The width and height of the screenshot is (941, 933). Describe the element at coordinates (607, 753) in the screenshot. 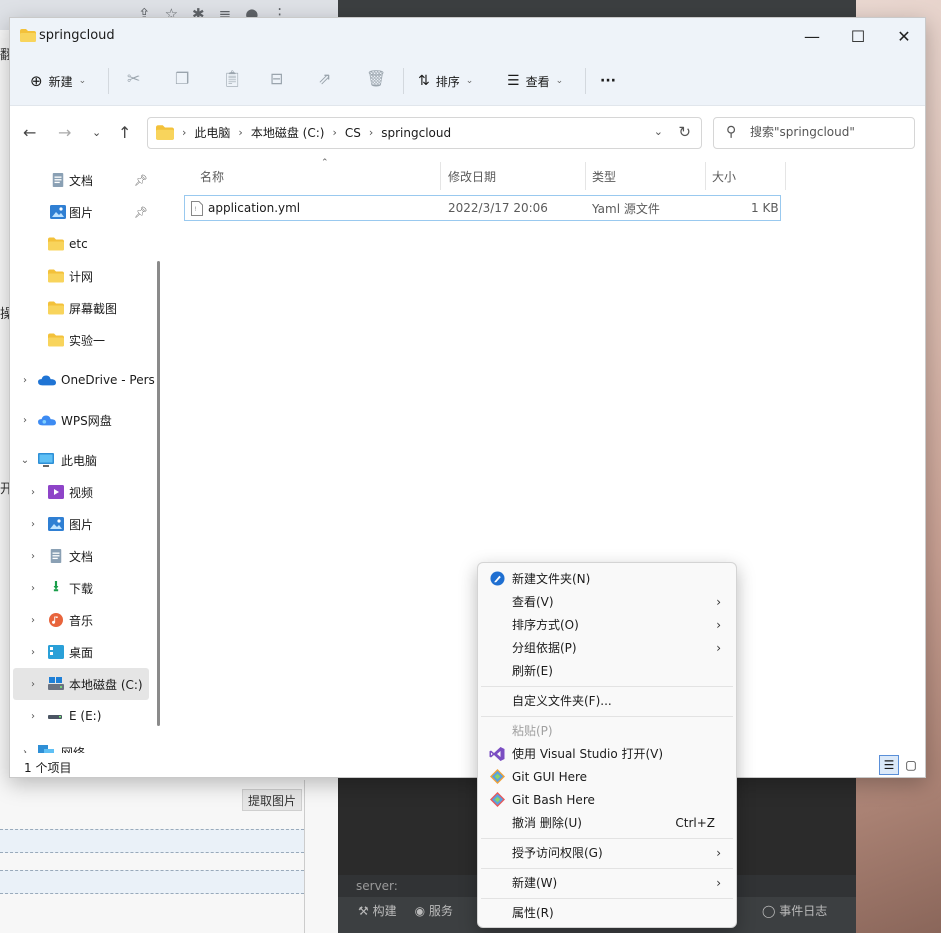

I see `menu-item-open-visual-studio: 使用 Visual Studio 打开(V)` at that location.